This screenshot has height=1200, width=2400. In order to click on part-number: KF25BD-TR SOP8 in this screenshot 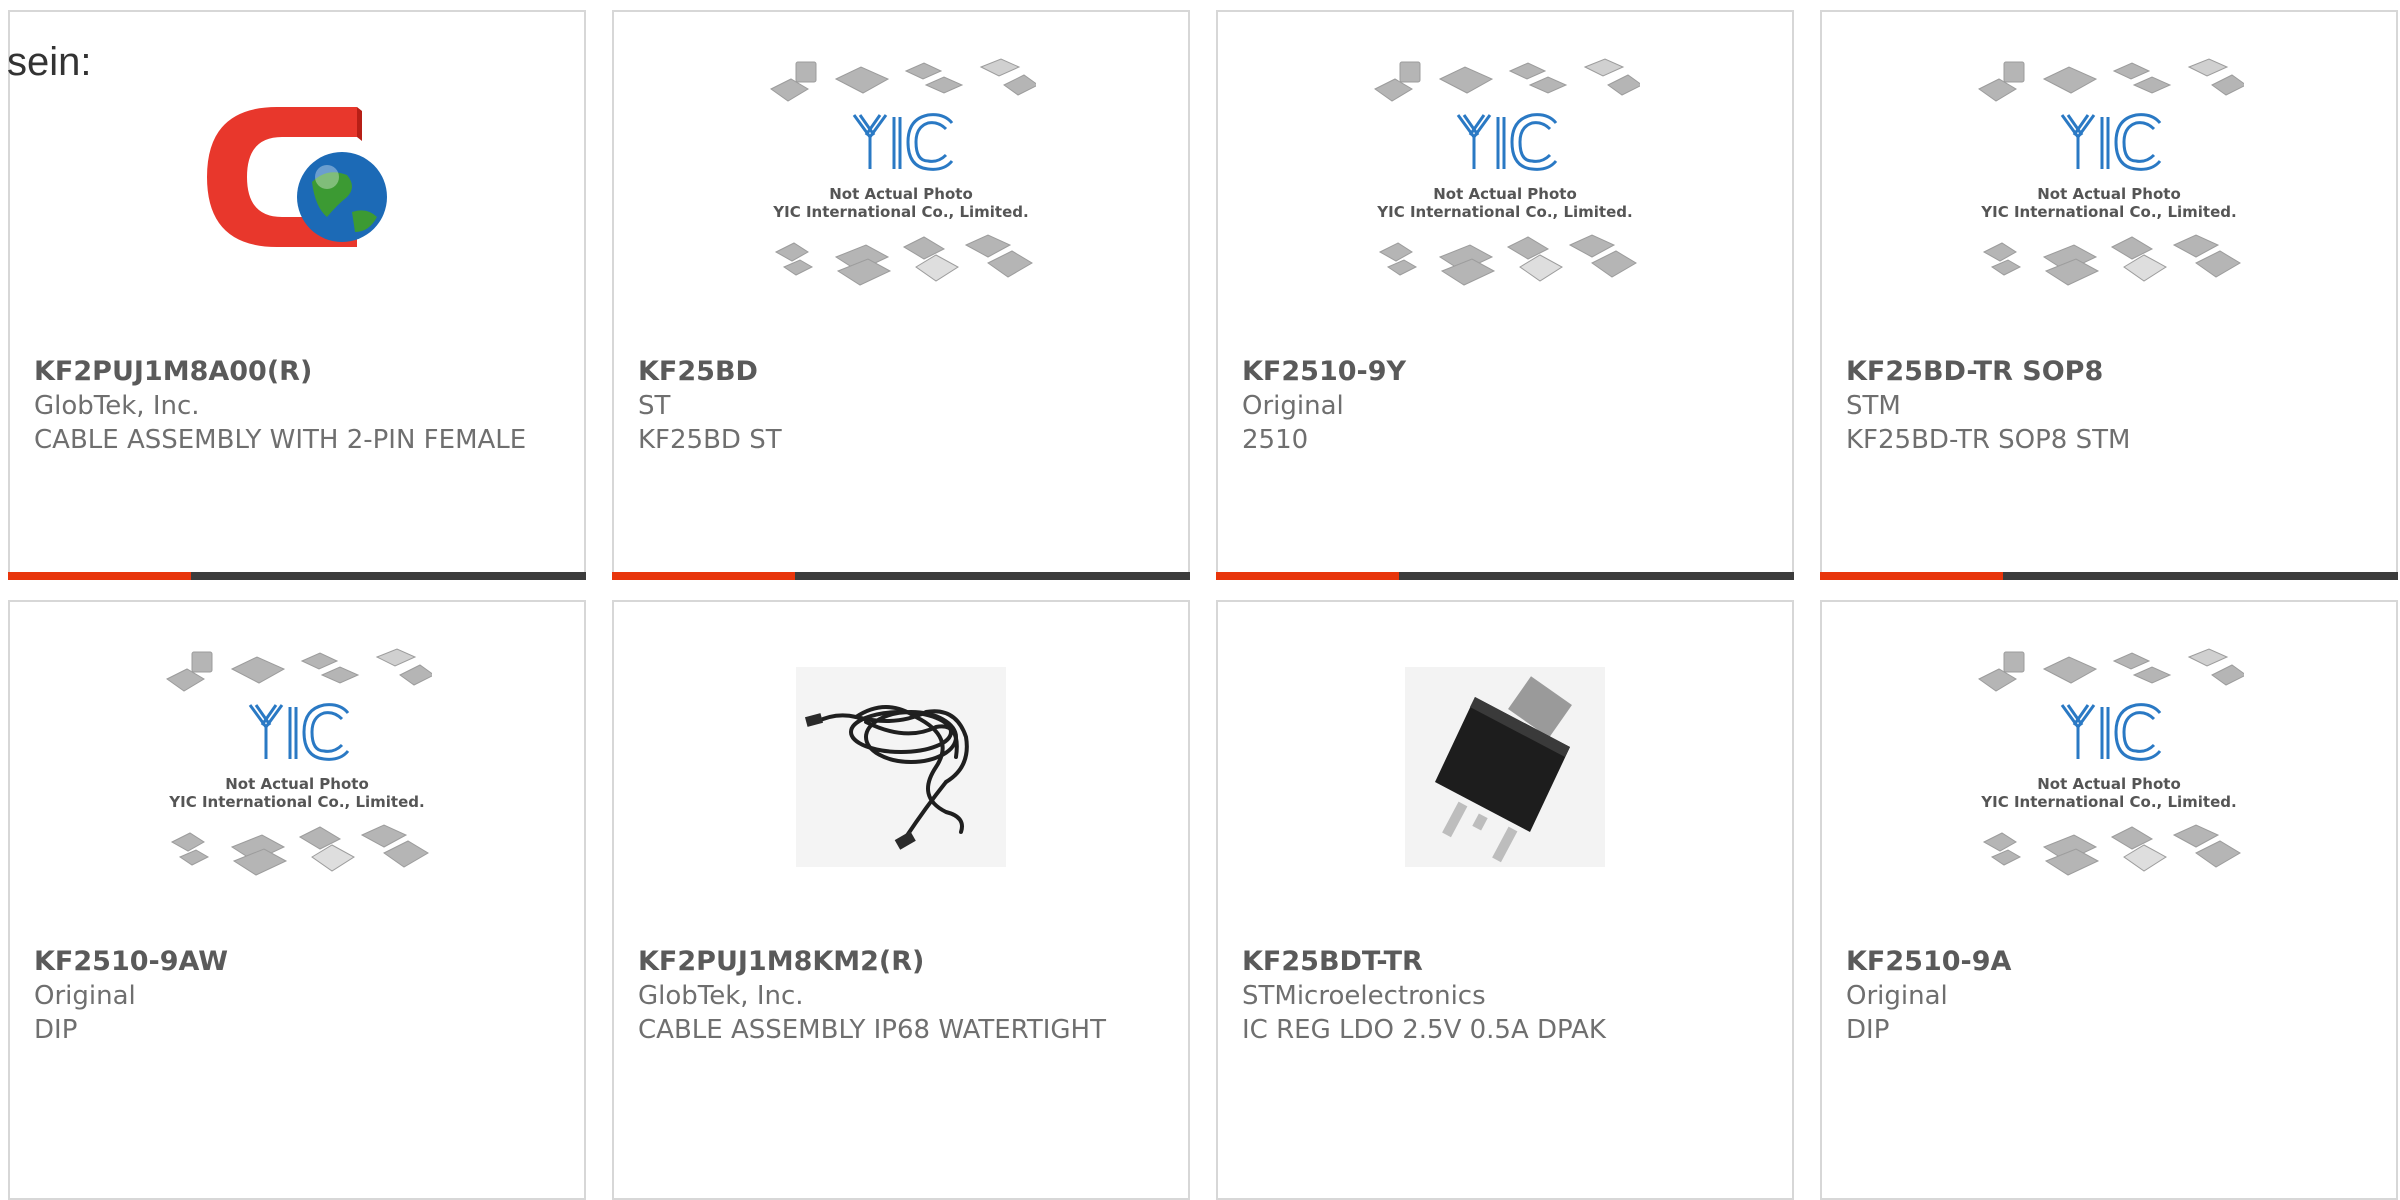, I will do `click(2111, 372)`.